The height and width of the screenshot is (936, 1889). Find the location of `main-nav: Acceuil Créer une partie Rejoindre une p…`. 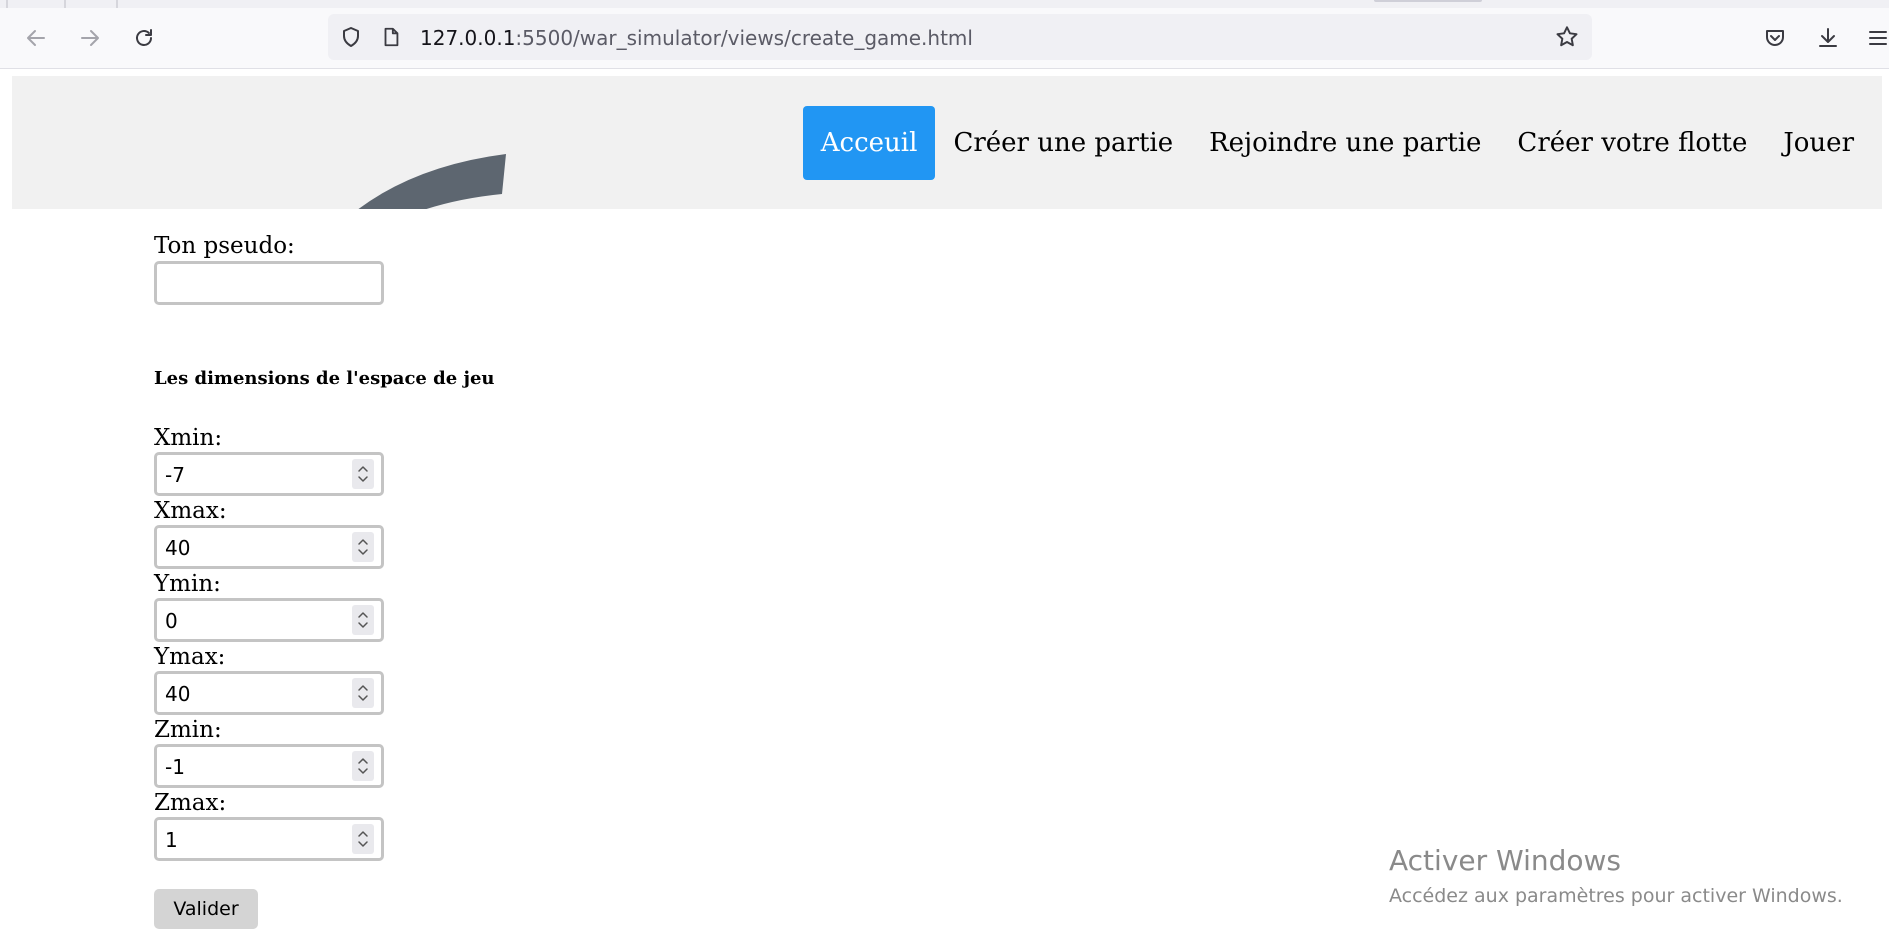

main-nav: Acceuil Créer une partie Rejoindre une p… is located at coordinates (1337, 143).